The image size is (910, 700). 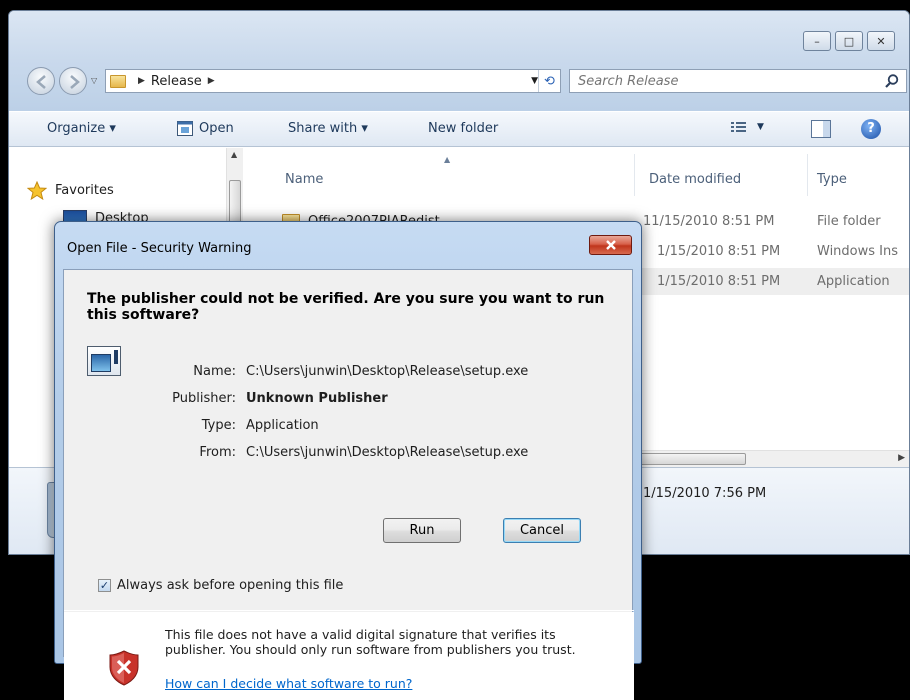 What do you see at coordinates (849, 221) in the screenshot?
I see `file-type: File folder` at bounding box center [849, 221].